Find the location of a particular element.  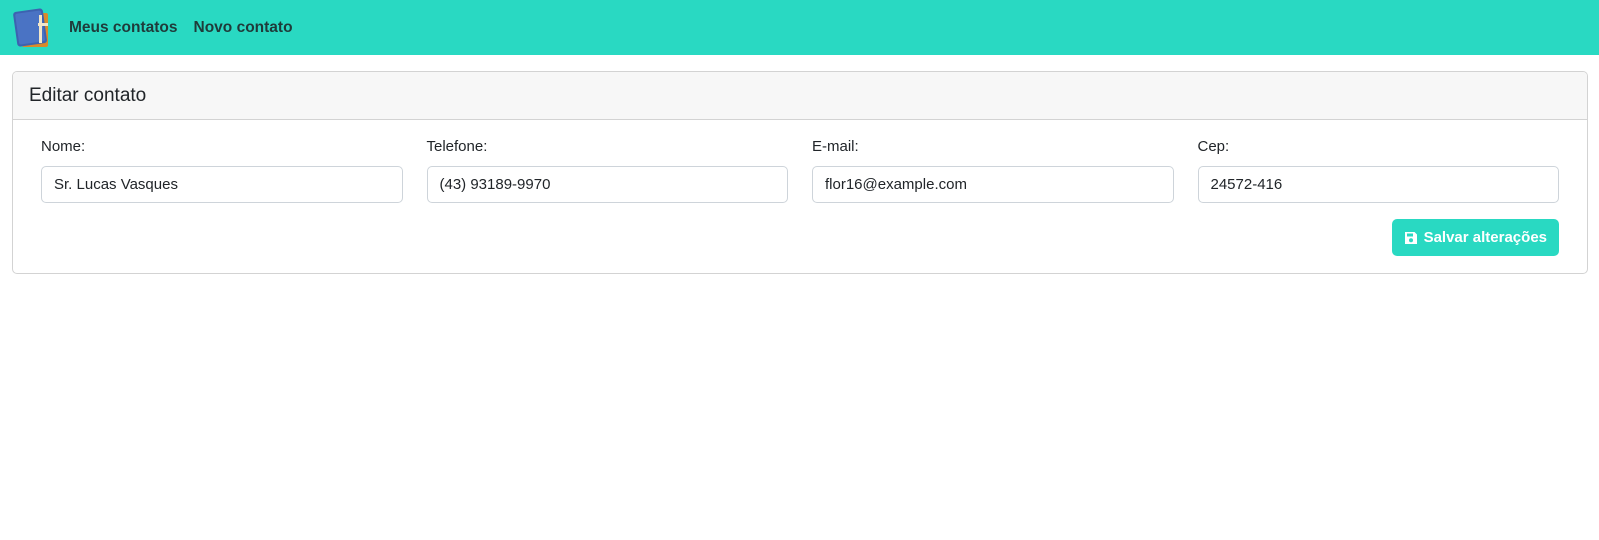

phone-input is located at coordinates (607, 184).